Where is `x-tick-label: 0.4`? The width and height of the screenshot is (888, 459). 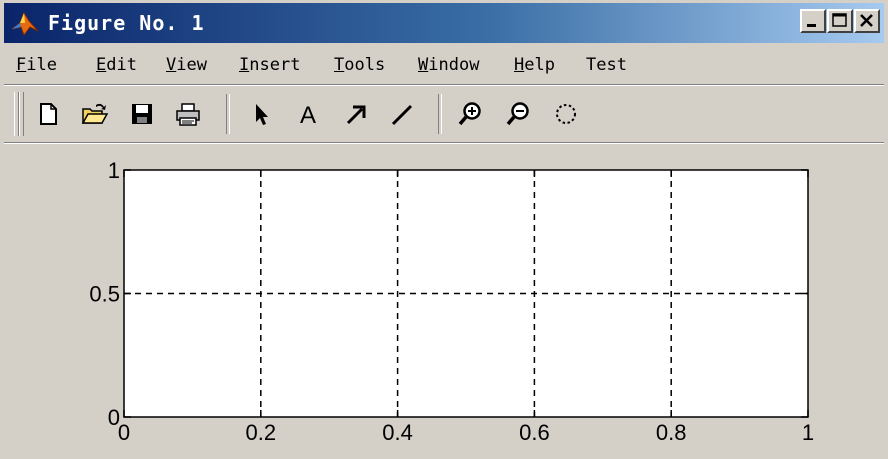
x-tick-label: 0.4 is located at coordinates (397, 432).